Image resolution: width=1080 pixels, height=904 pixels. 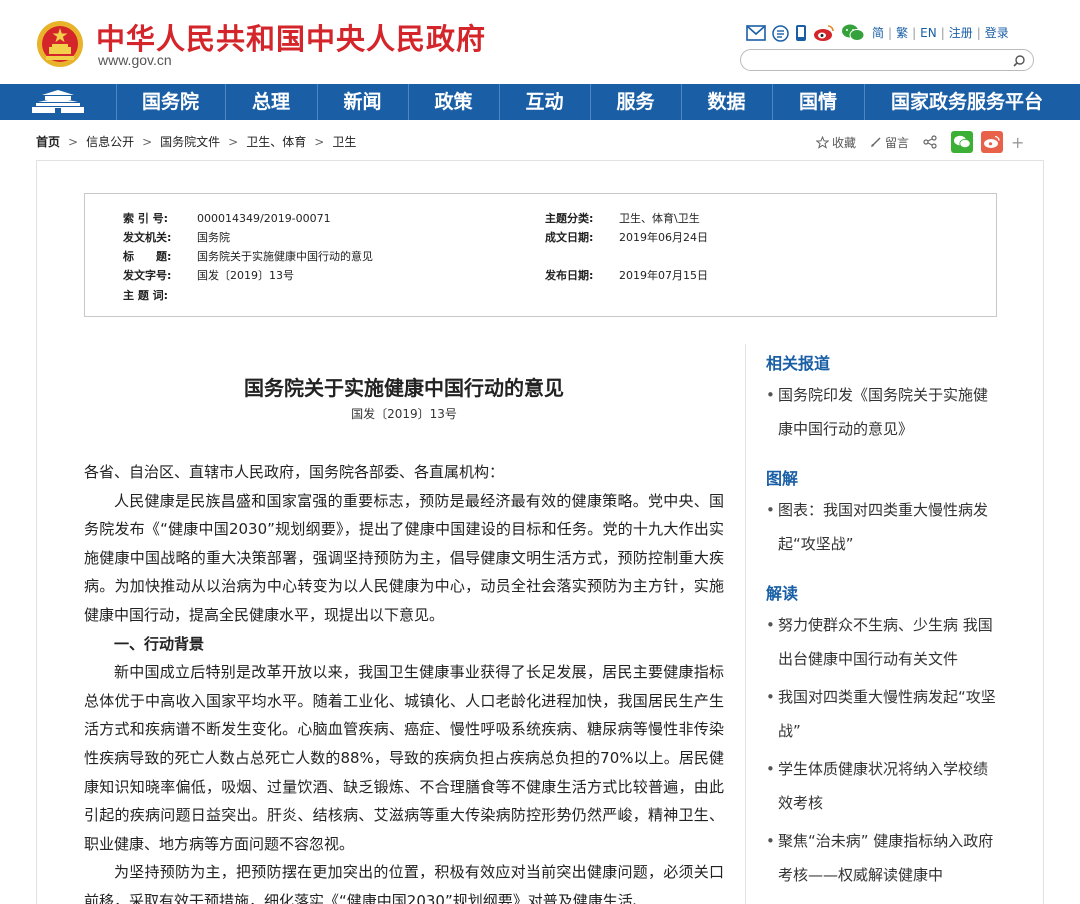 I want to click on top-icon-bar, so click(x=805, y=33).